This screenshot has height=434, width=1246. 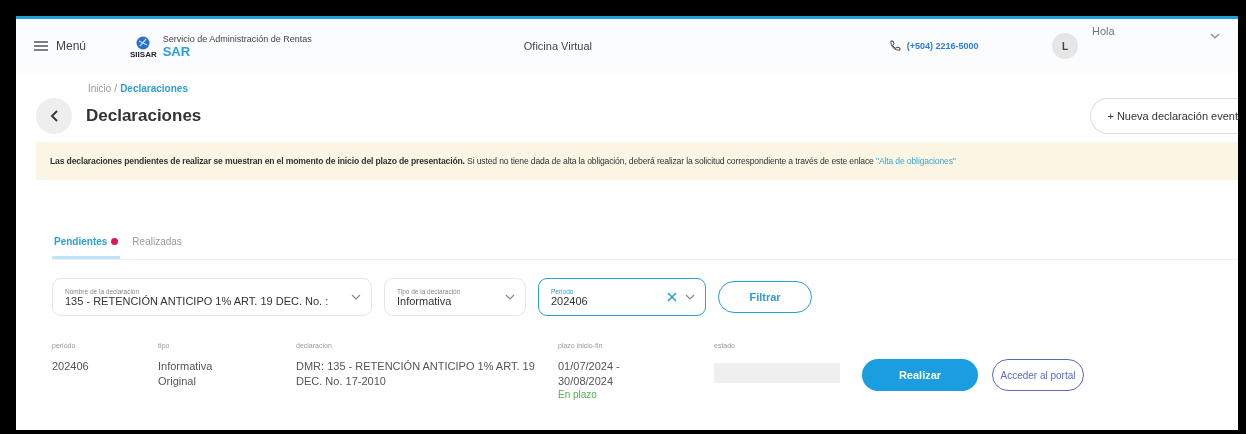 I want to click on portal-button: Acceder al portal, so click(x=1038, y=375).